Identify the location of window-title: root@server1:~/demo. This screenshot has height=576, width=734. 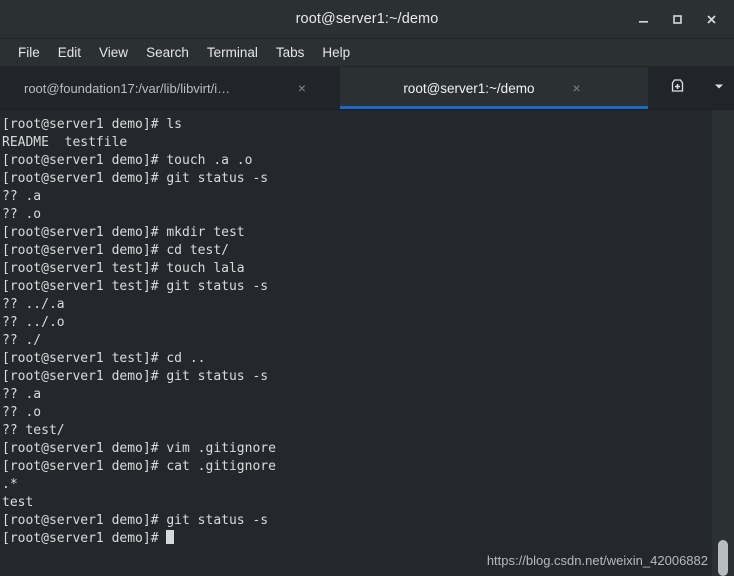
(367, 19).